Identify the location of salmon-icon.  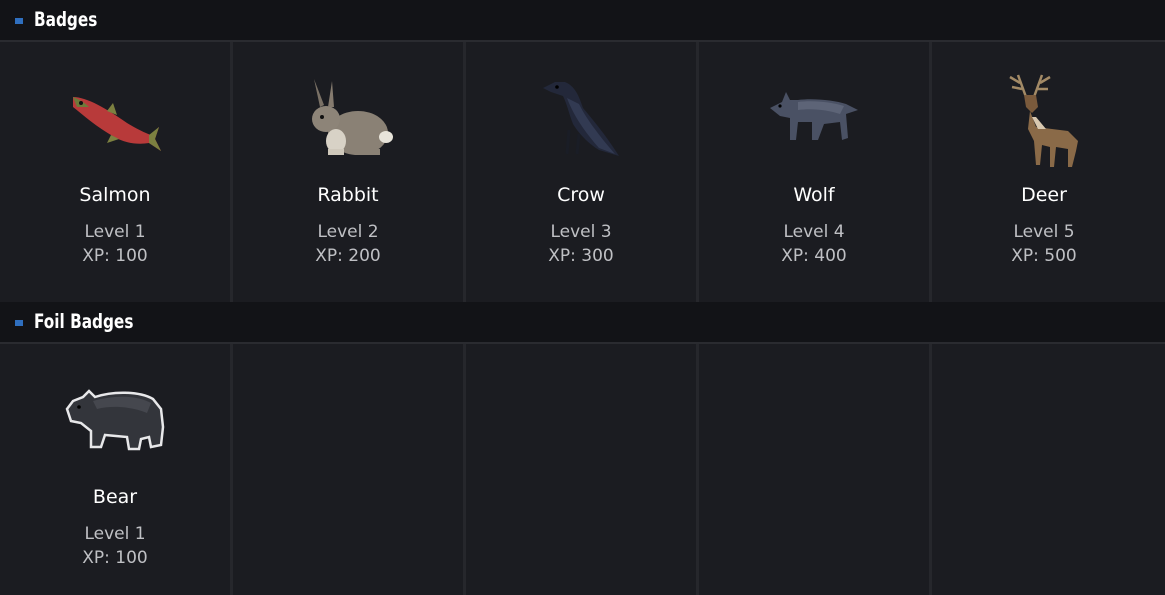
(115, 118).